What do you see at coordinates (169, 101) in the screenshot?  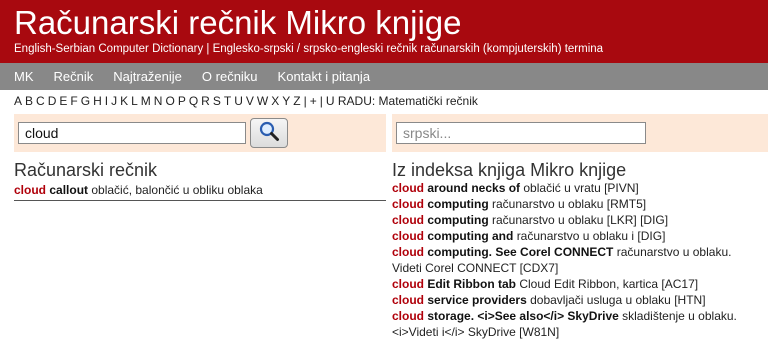 I see `alphabet-letter-o: O` at bounding box center [169, 101].